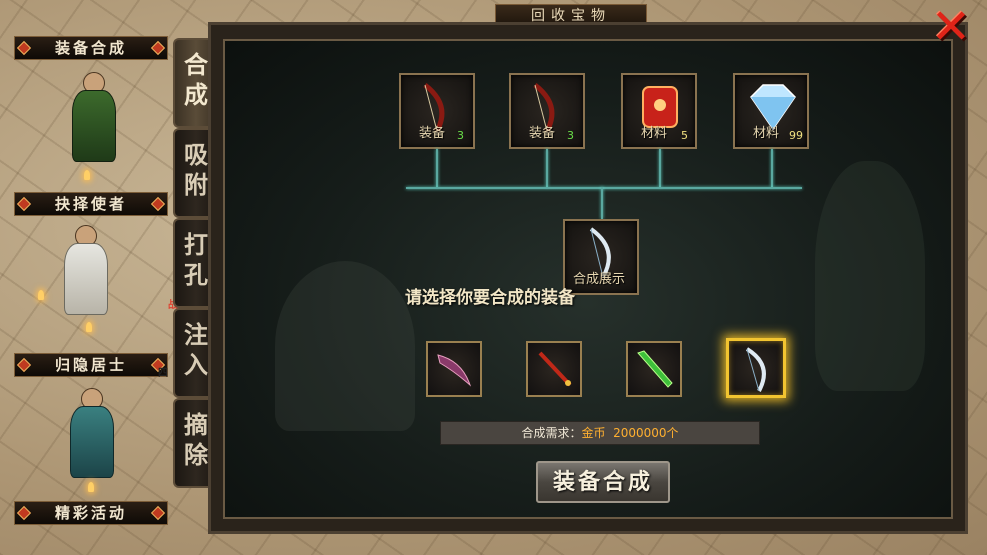 The image size is (987, 555). I want to click on requirement-amount: 2000000个, so click(646, 433).